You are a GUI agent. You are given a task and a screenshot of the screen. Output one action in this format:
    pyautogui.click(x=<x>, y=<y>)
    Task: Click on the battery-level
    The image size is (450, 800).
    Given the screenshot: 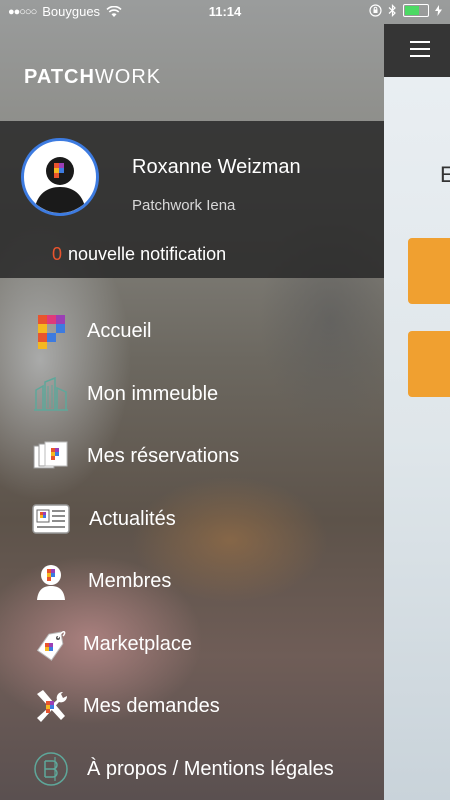 What is the action you would take?
    pyautogui.click(x=412, y=10)
    